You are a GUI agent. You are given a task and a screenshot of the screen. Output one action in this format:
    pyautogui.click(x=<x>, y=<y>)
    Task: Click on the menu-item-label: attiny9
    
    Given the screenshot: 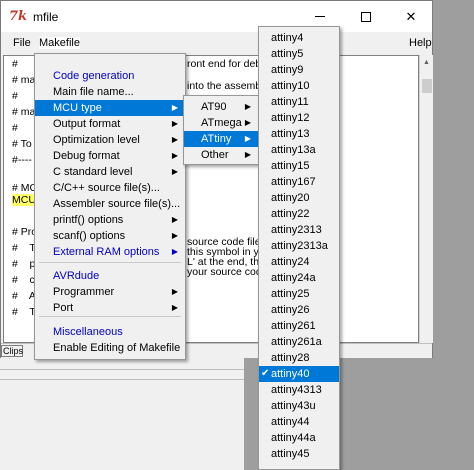 What is the action you would take?
    pyautogui.click(x=287, y=70)
    